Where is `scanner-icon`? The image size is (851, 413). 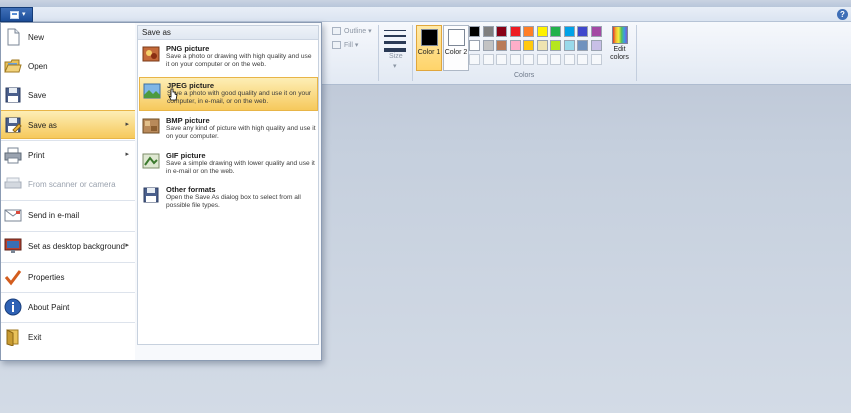 scanner-icon is located at coordinates (13, 183).